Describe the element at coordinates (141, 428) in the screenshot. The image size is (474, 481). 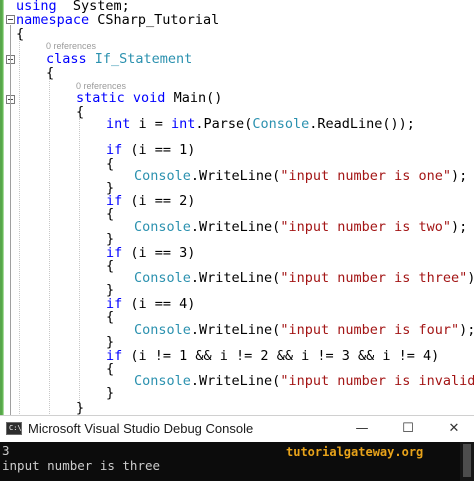
I see `console-title: Microsoft Visual Studio Debug Console` at that location.